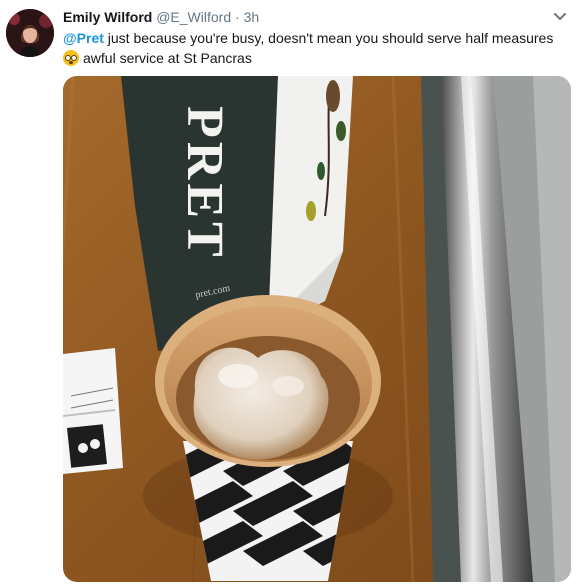 This screenshot has height=587, width=578. Describe the element at coordinates (30, 33) in the screenshot. I see `avatar` at that location.